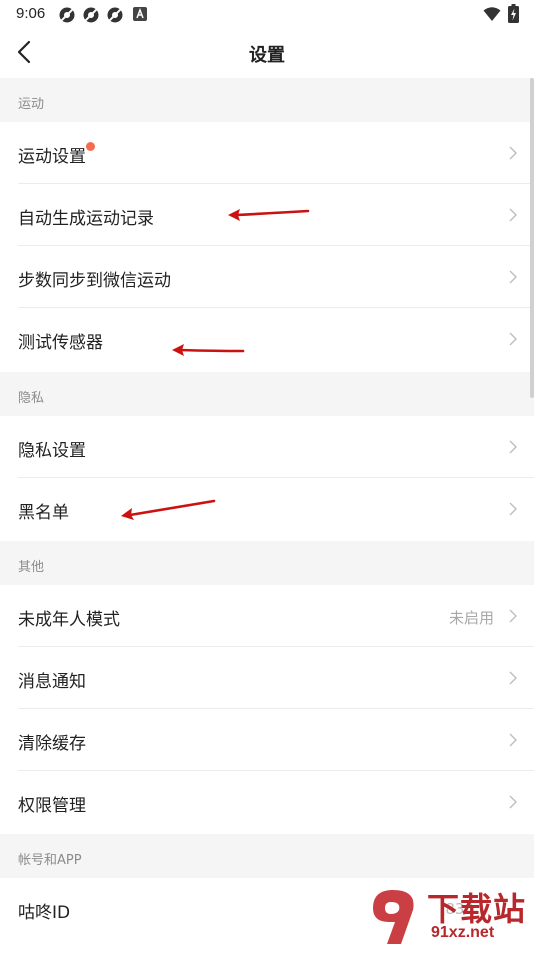 The height and width of the screenshot is (954, 534). Describe the element at coordinates (267, 153) in the screenshot. I see `settings-row-sport-settings: 运动设置` at that location.